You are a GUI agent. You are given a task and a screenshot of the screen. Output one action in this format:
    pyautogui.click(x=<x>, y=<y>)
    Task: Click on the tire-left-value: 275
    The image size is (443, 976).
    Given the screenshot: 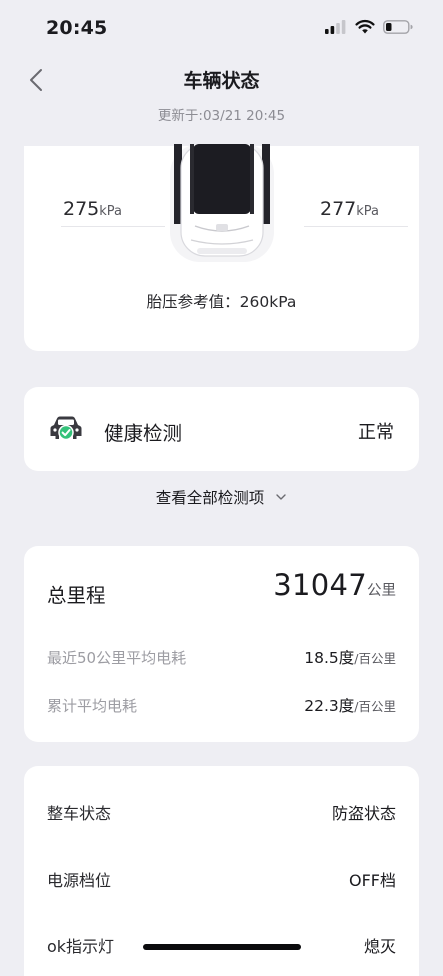 What is the action you would take?
    pyautogui.click(x=81, y=209)
    